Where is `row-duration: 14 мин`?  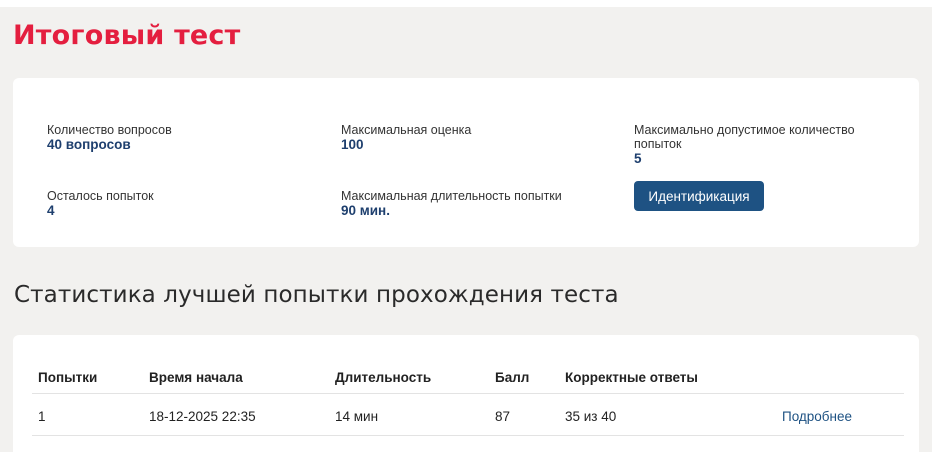
row-duration: 14 мин is located at coordinates (357, 416).